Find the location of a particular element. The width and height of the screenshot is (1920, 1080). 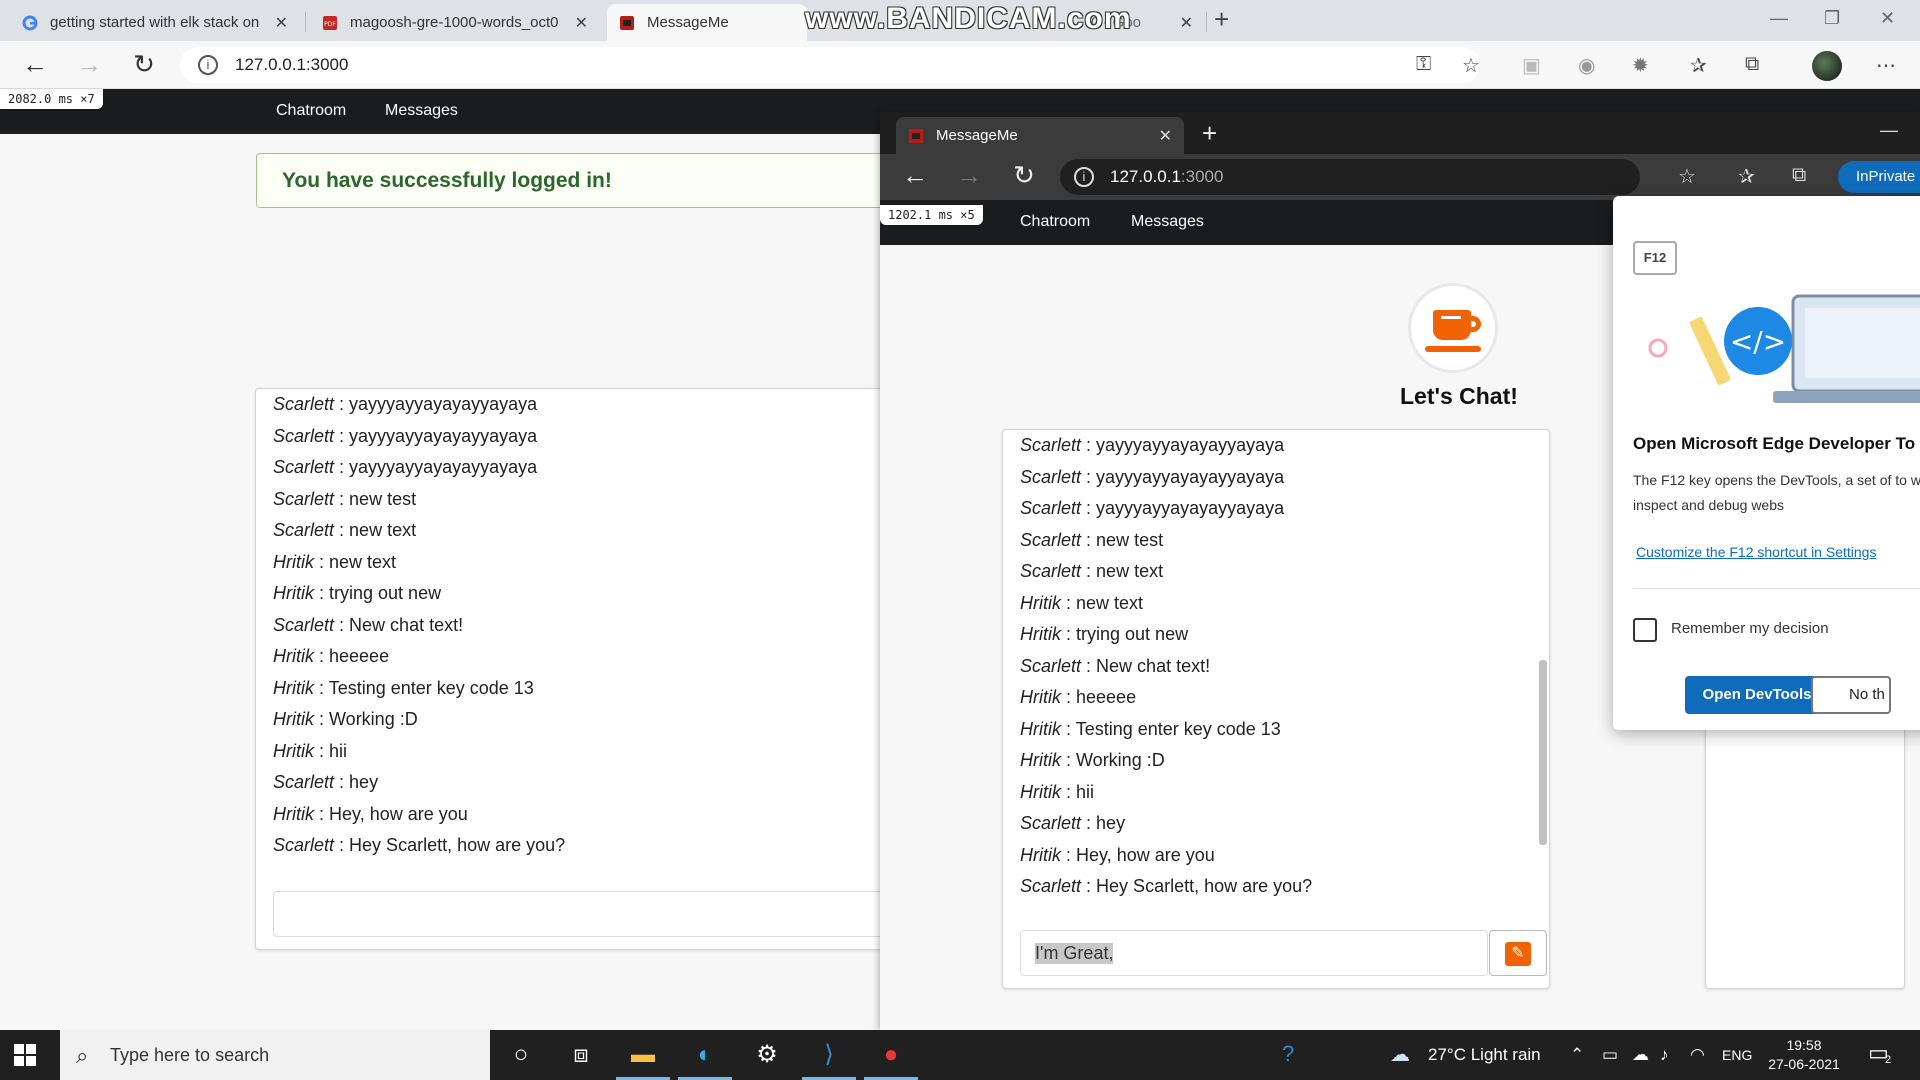

windows-start-icon is located at coordinates (25, 1055).